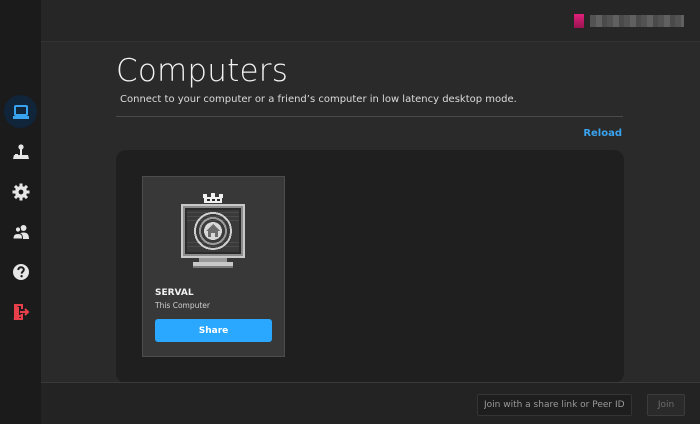 The height and width of the screenshot is (424, 700). I want to click on account-name, so click(637, 21).